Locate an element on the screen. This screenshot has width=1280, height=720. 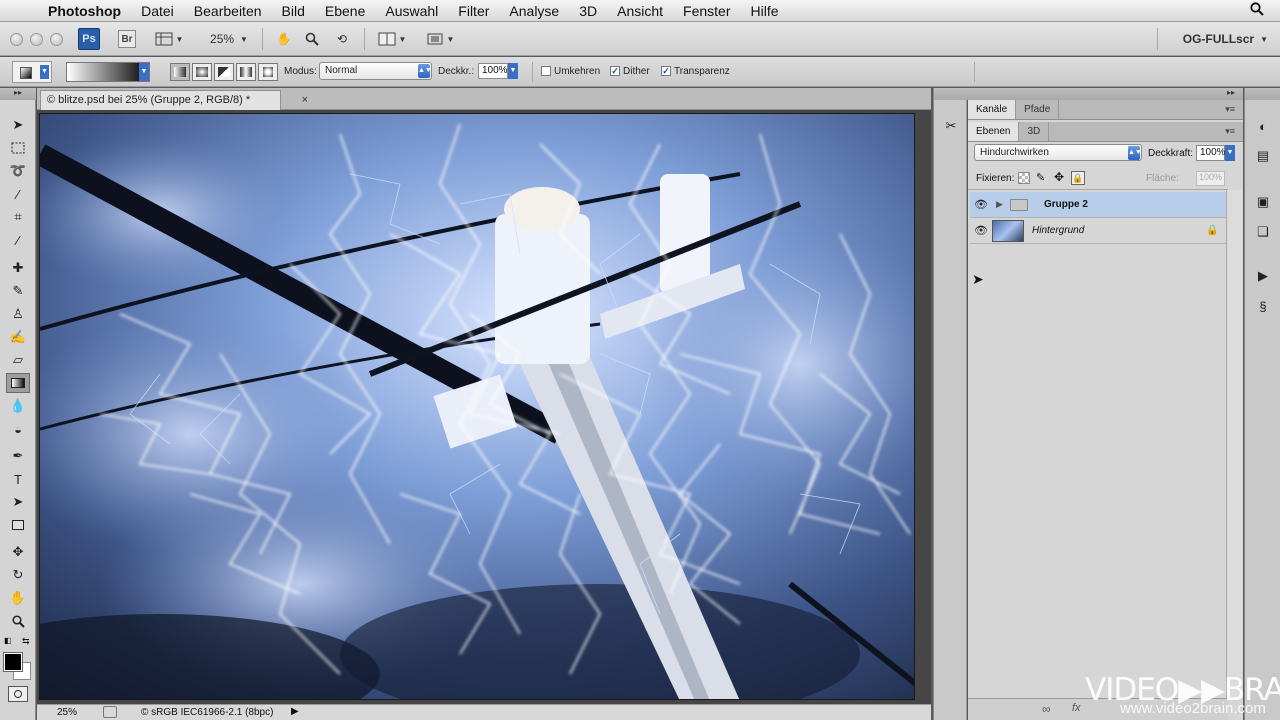
crop-tool-icon: ⌗ is located at coordinates (18, 217).